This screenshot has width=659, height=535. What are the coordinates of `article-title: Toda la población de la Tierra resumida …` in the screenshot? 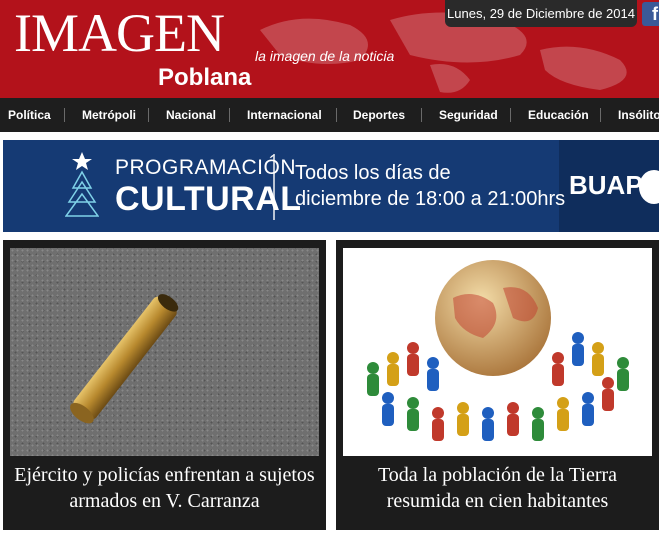 It's located at (497, 493).